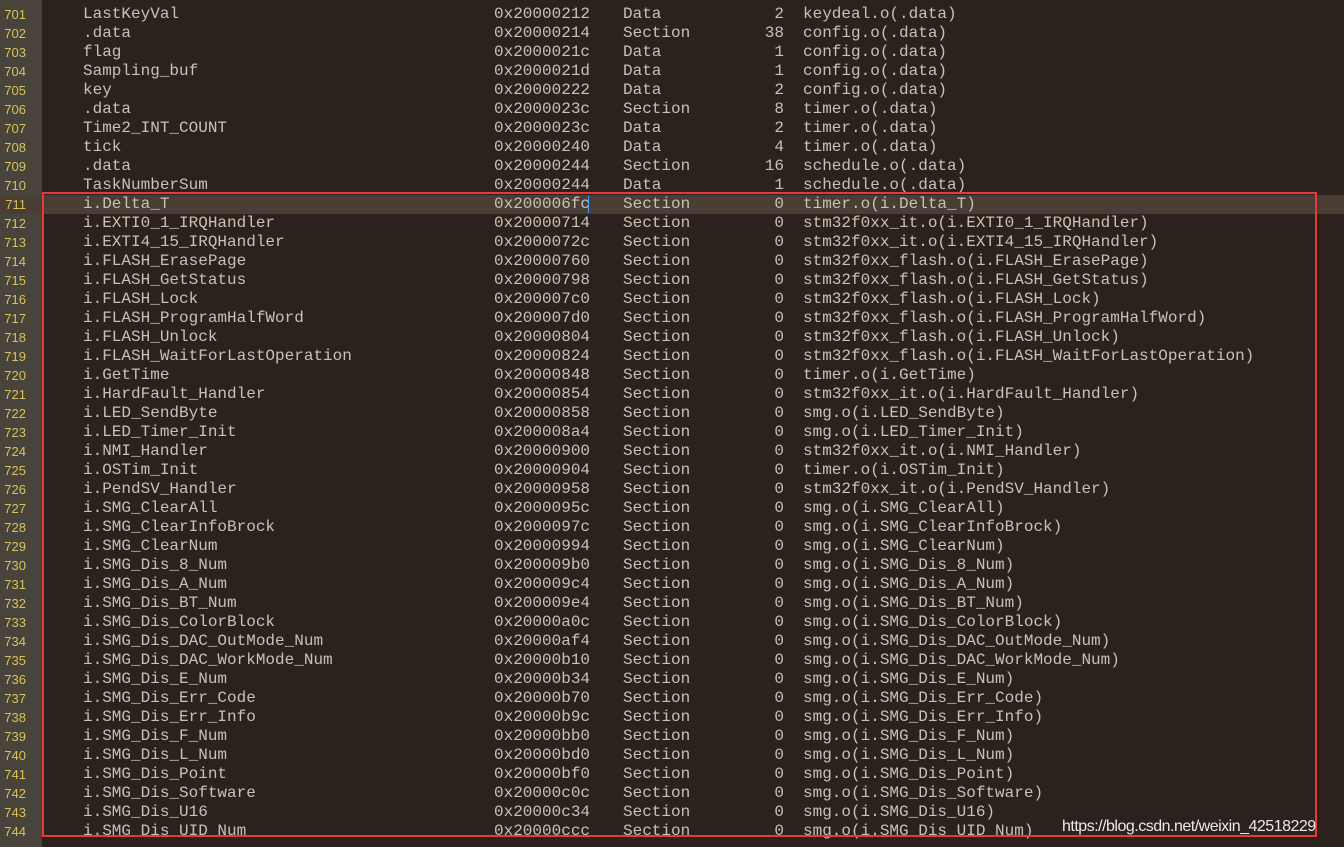 The height and width of the screenshot is (847, 1344). What do you see at coordinates (15, 90) in the screenshot?
I see `line-number: 705` at bounding box center [15, 90].